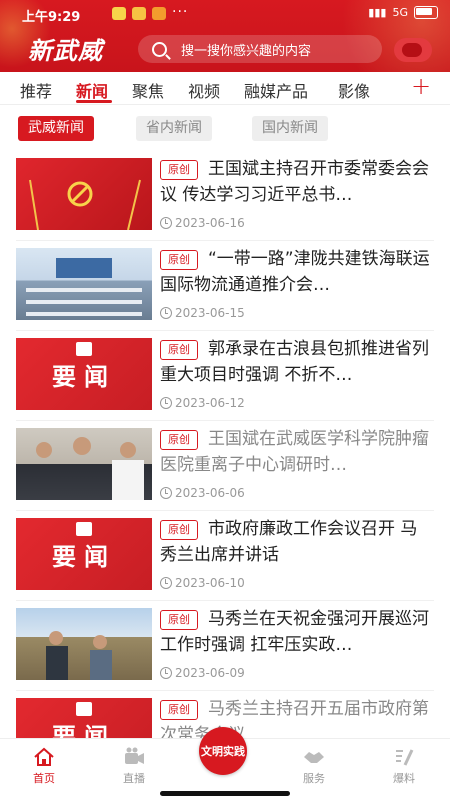 Image resolution: width=450 pixels, height=801 pixels. What do you see at coordinates (404, 778) in the screenshot?
I see `nav-report-label: 爆料` at bounding box center [404, 778].